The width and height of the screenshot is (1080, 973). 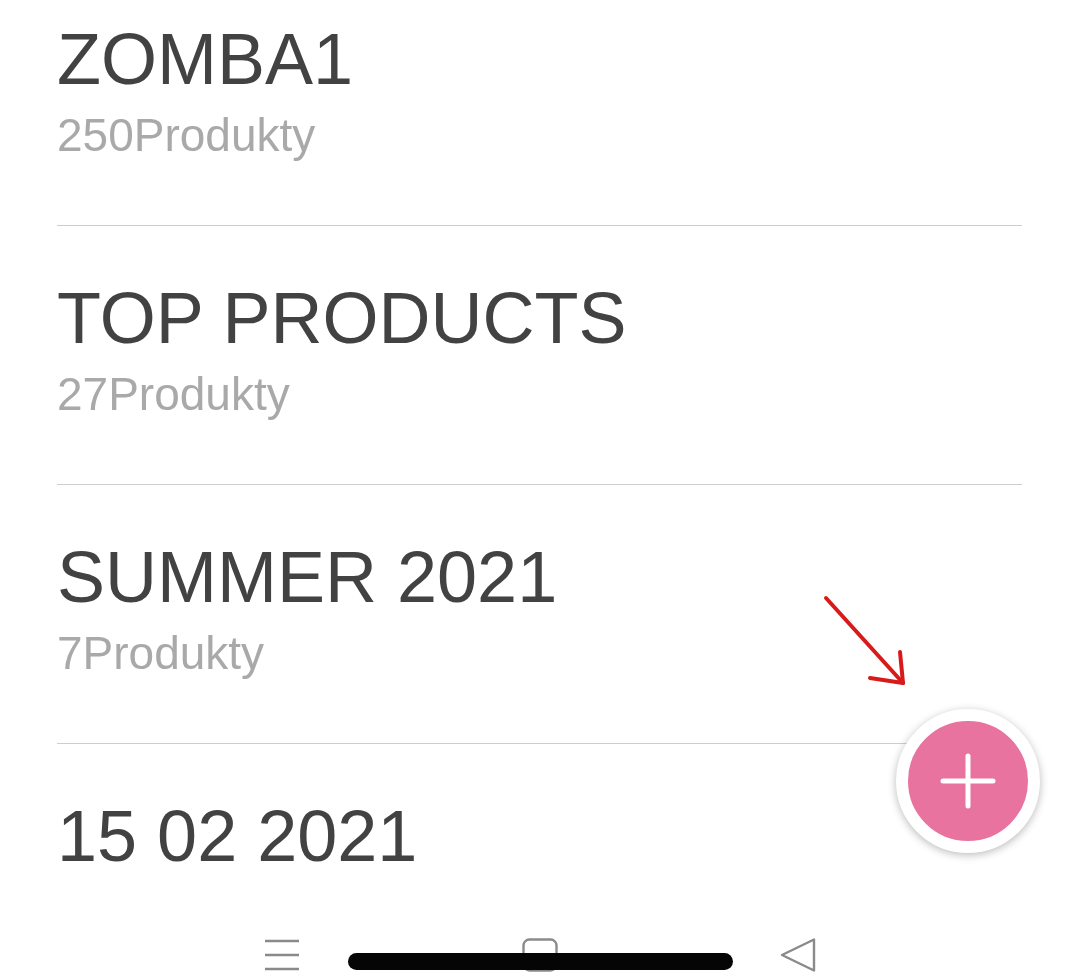 What do you see at coordinates (968, 781) in the screenshot?
I see `plus-icon` at bounding box center [968, 781].